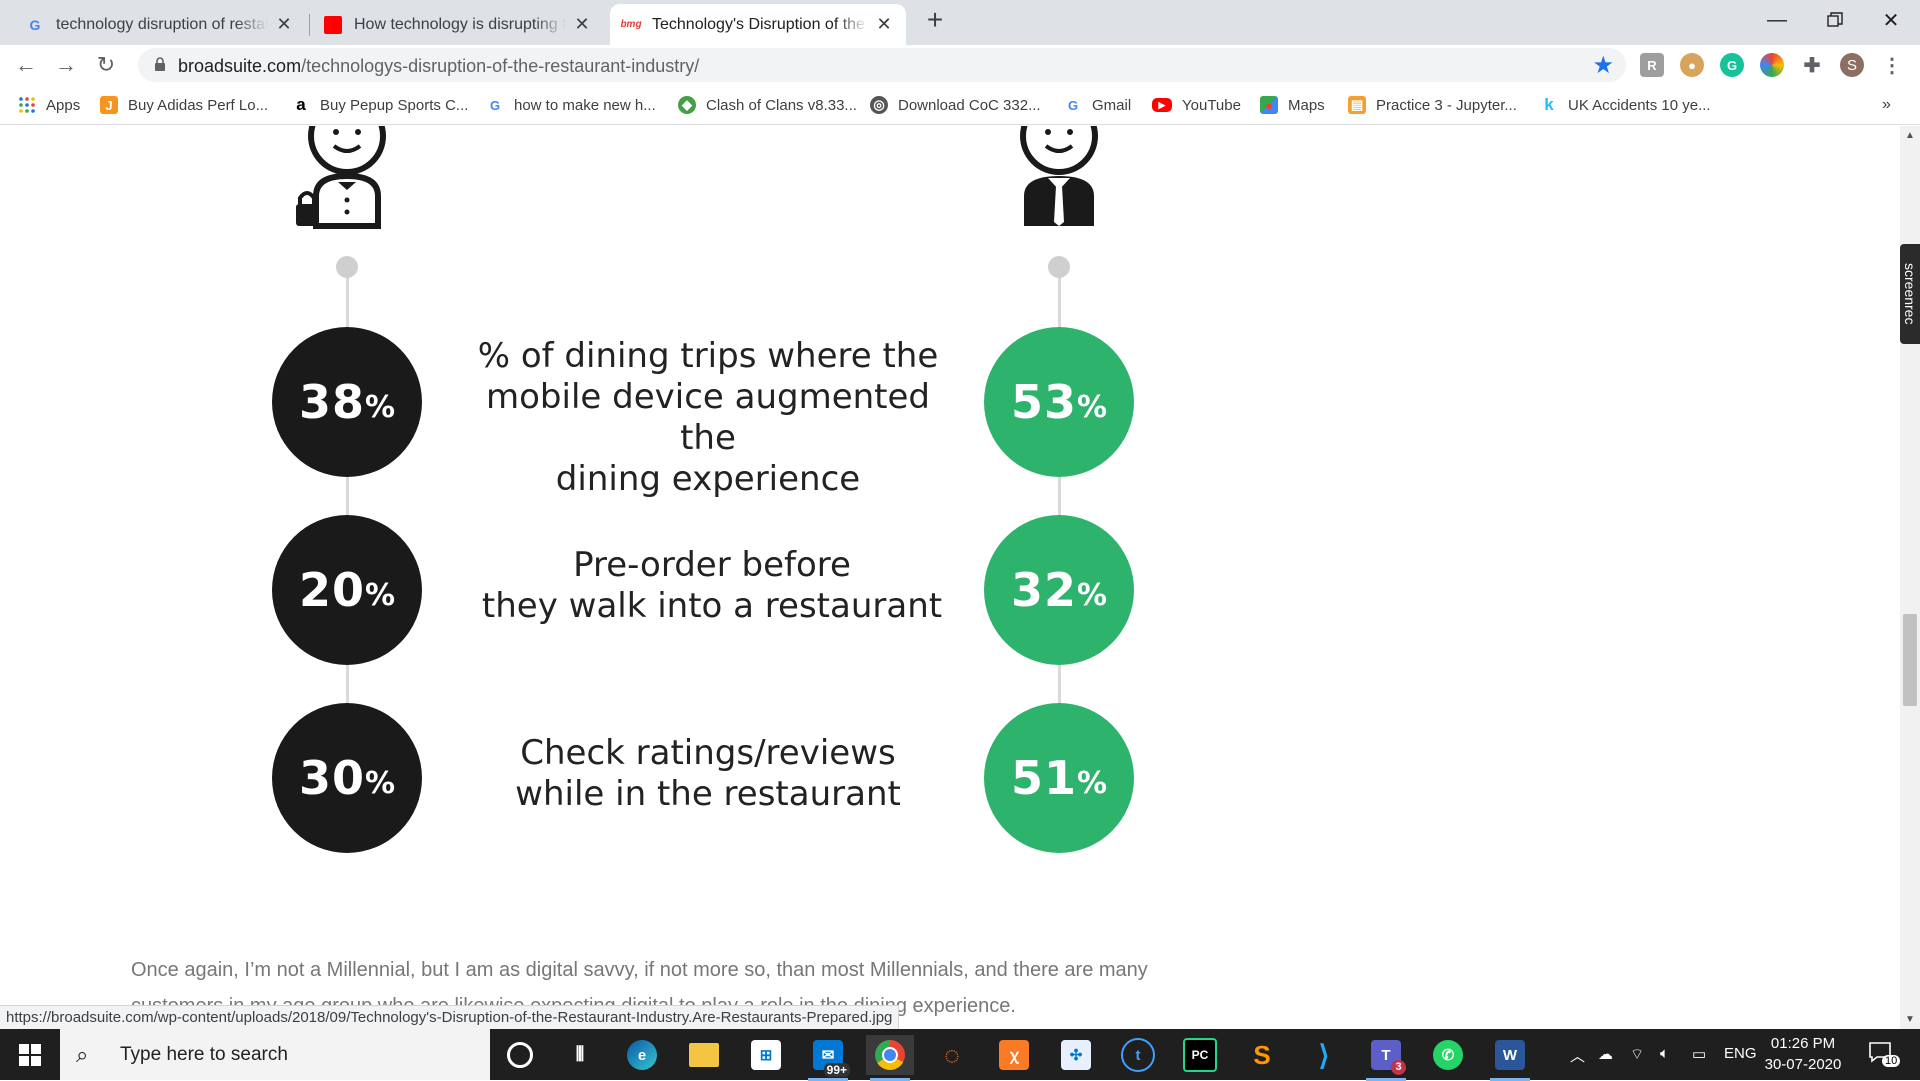 This screenshot has width=1920, height=1081. I want to click on percent-sign: %, so click(380, 595).